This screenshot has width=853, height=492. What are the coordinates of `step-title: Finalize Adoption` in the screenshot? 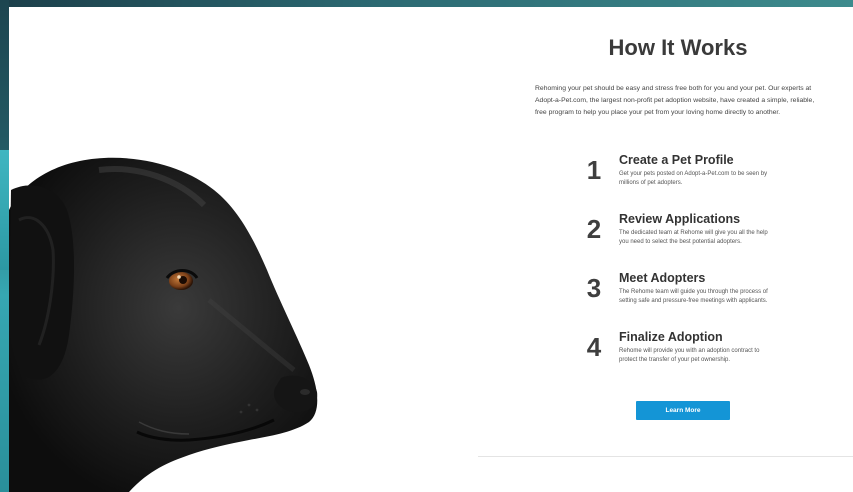 It's located at (671, 337).